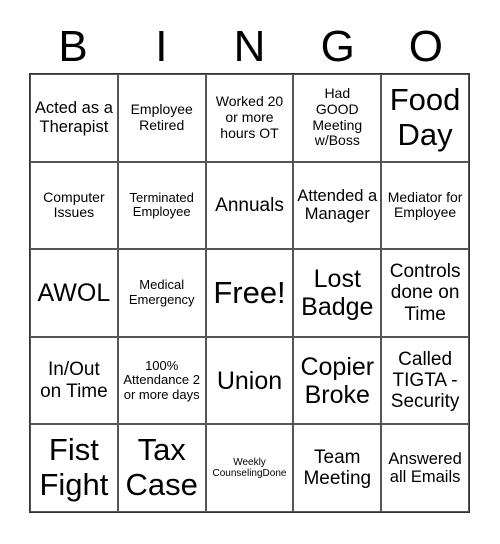 The image size is (500, 544). What do you see at coordinates (73, 46) in the screenshot?
I see `header-letter-b: B` at bounding box center [73, 46].